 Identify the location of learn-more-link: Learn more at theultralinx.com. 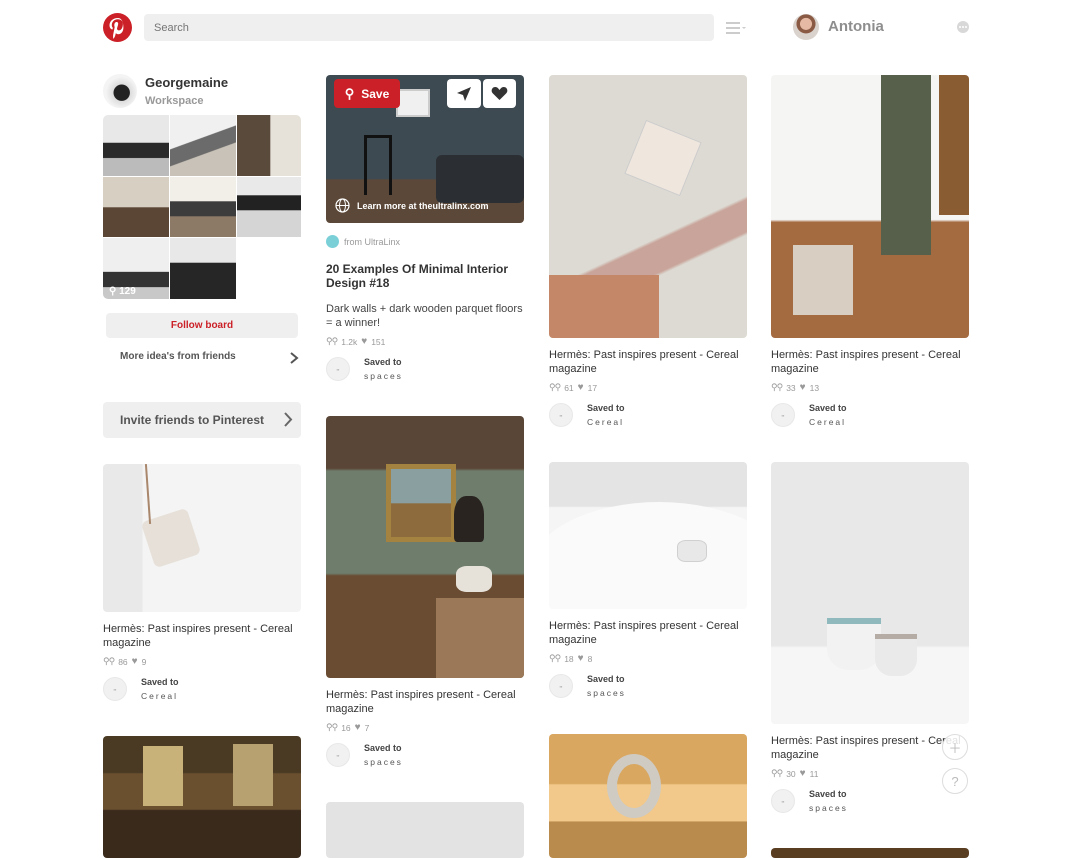
(412, 205).